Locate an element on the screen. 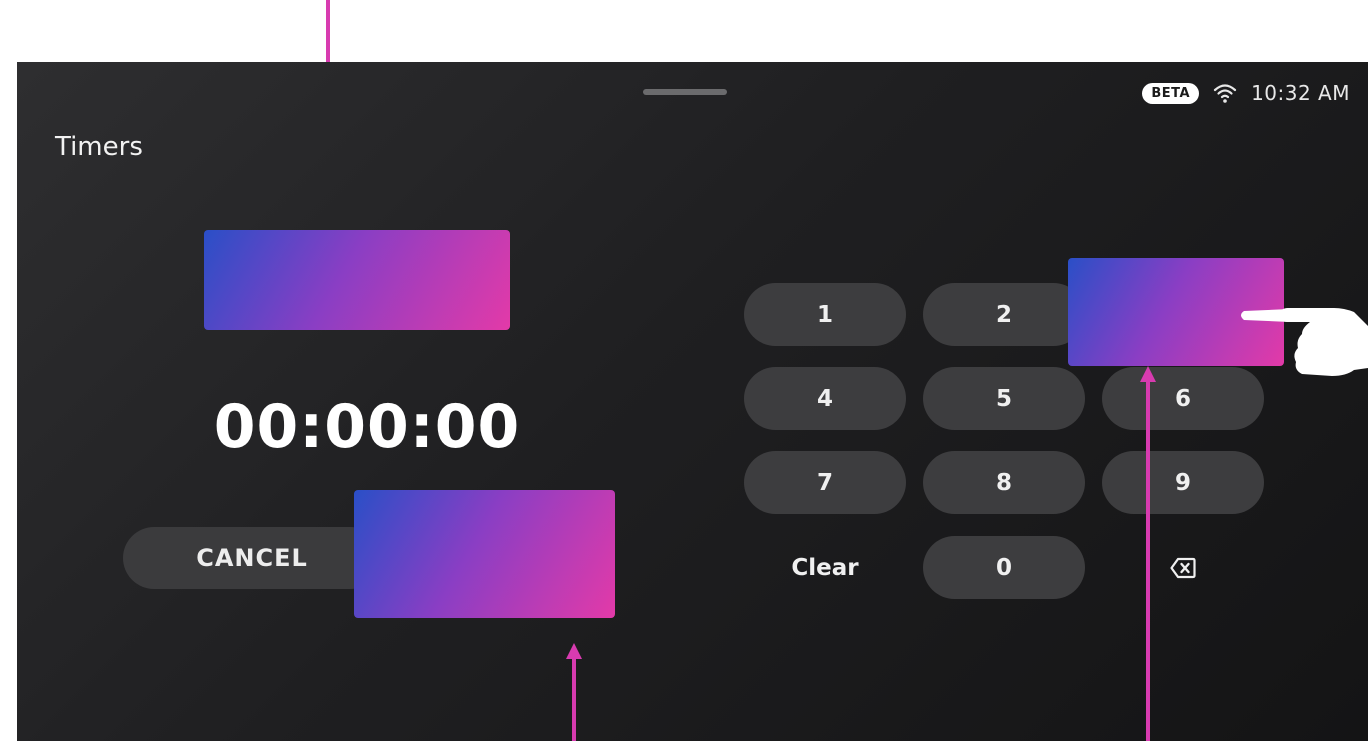 The width and height of the screenshot is (1368, 741). clear-button: Clear is located at coordinates (825, 567).